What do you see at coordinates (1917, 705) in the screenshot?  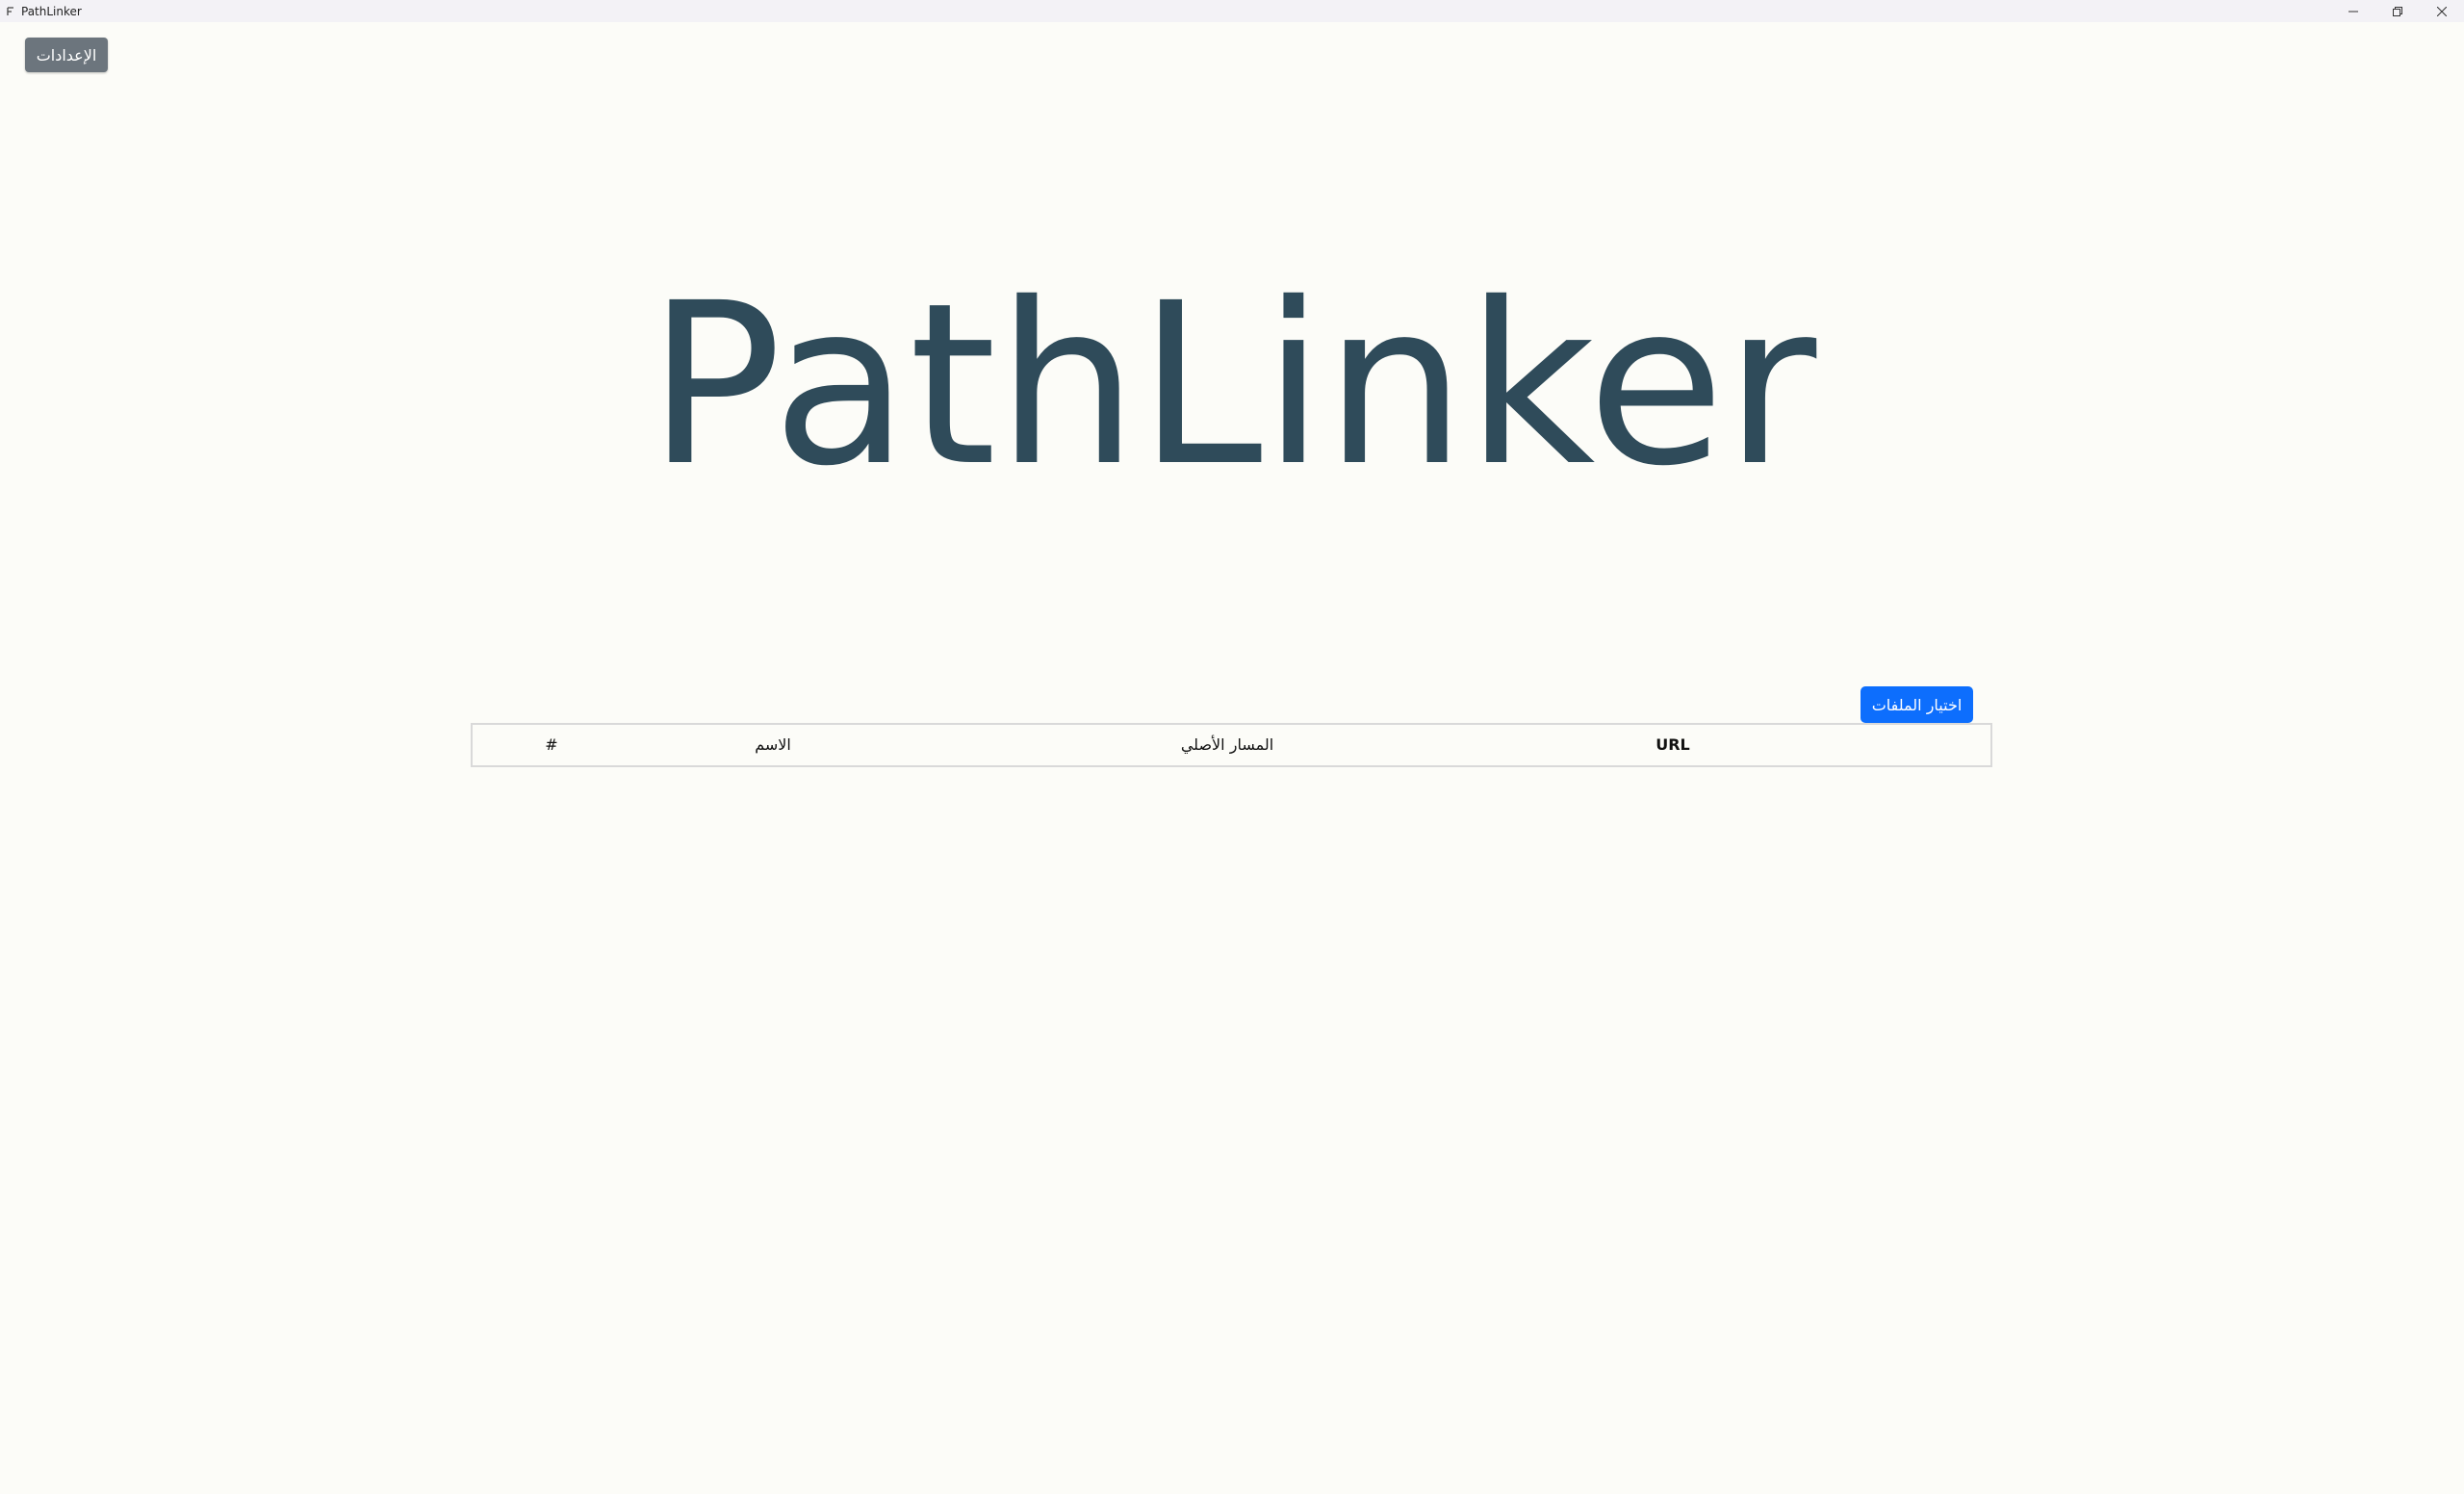 I see `choose-files-button: اختيار الملفات` at bounding box center [1917, 705].